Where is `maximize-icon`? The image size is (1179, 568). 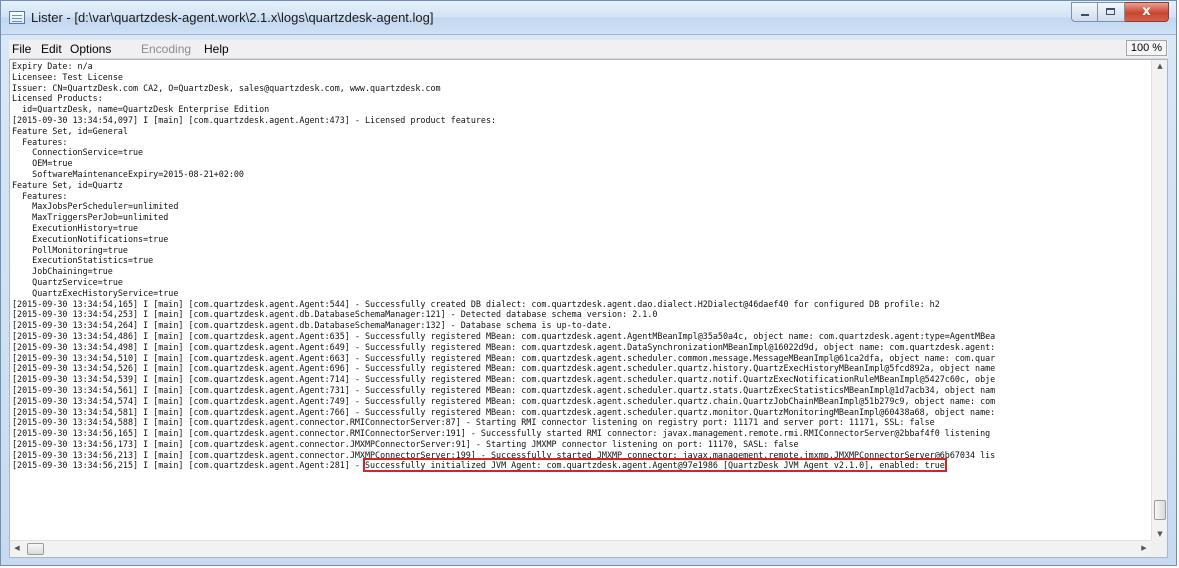 maximize-icon is located at coordinates (1110, 11).